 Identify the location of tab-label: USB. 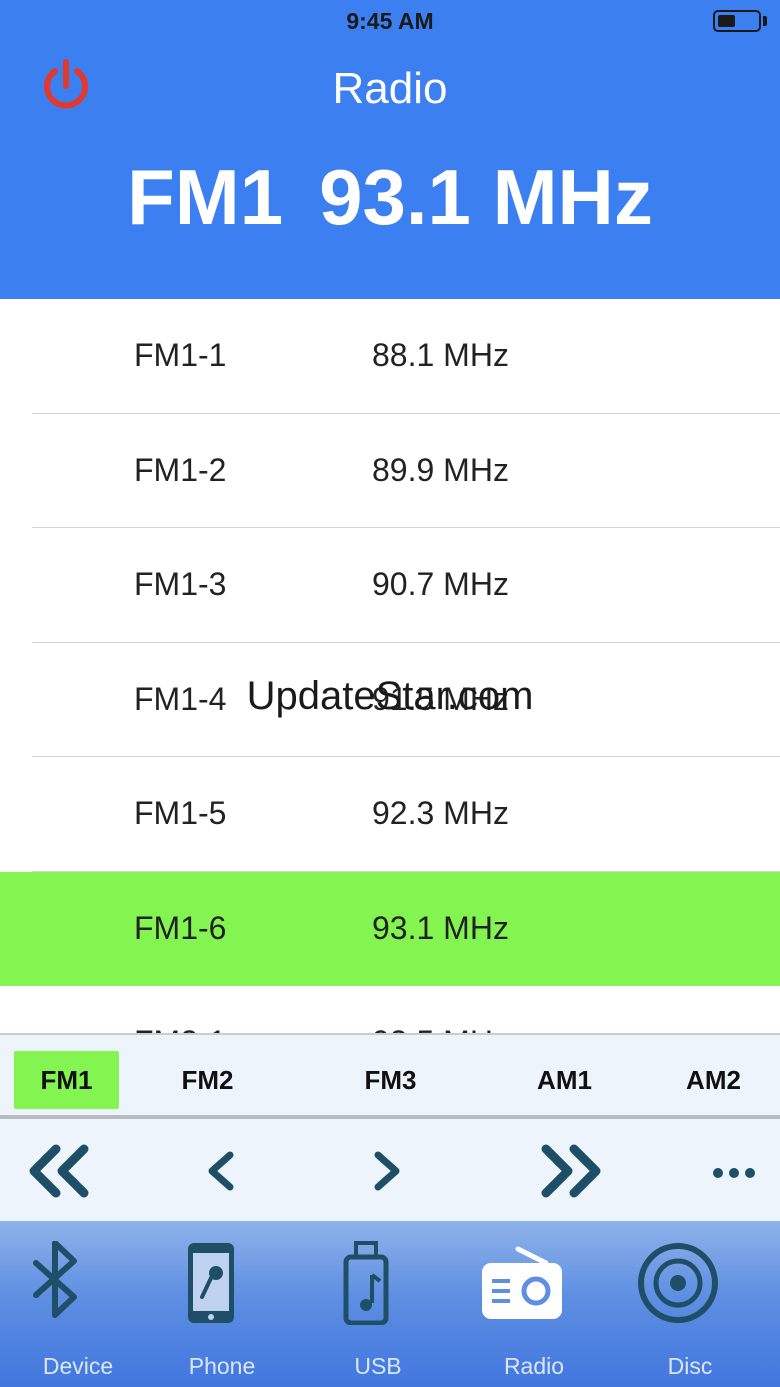
(378, 1366).